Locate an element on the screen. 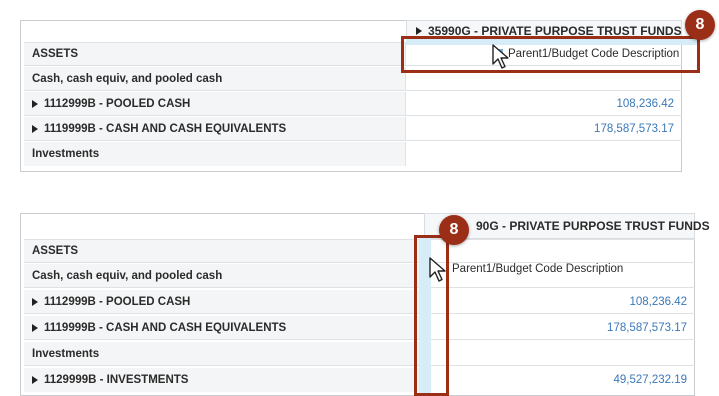 This screenshot has height=396, width=719. row-label: 1129999B - INVESTMENTS is located at coordinates (224, 380).